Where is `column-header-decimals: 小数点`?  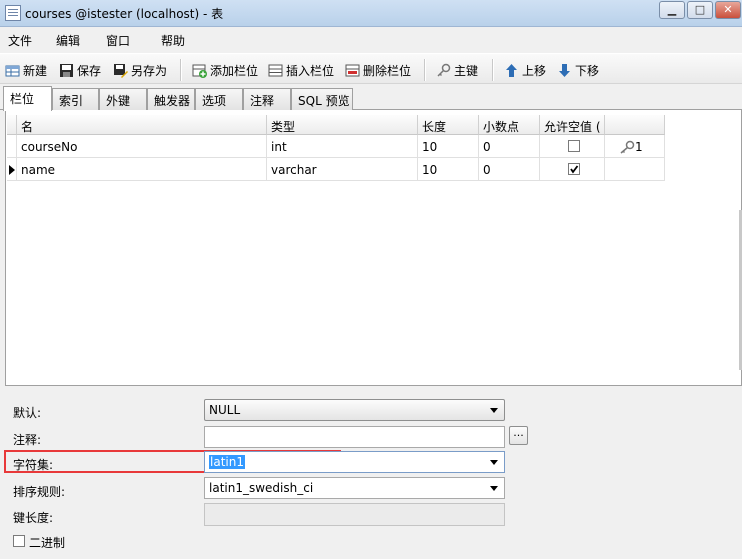
column-header-decimals: 小数点 is located at coordinates (509, 125).